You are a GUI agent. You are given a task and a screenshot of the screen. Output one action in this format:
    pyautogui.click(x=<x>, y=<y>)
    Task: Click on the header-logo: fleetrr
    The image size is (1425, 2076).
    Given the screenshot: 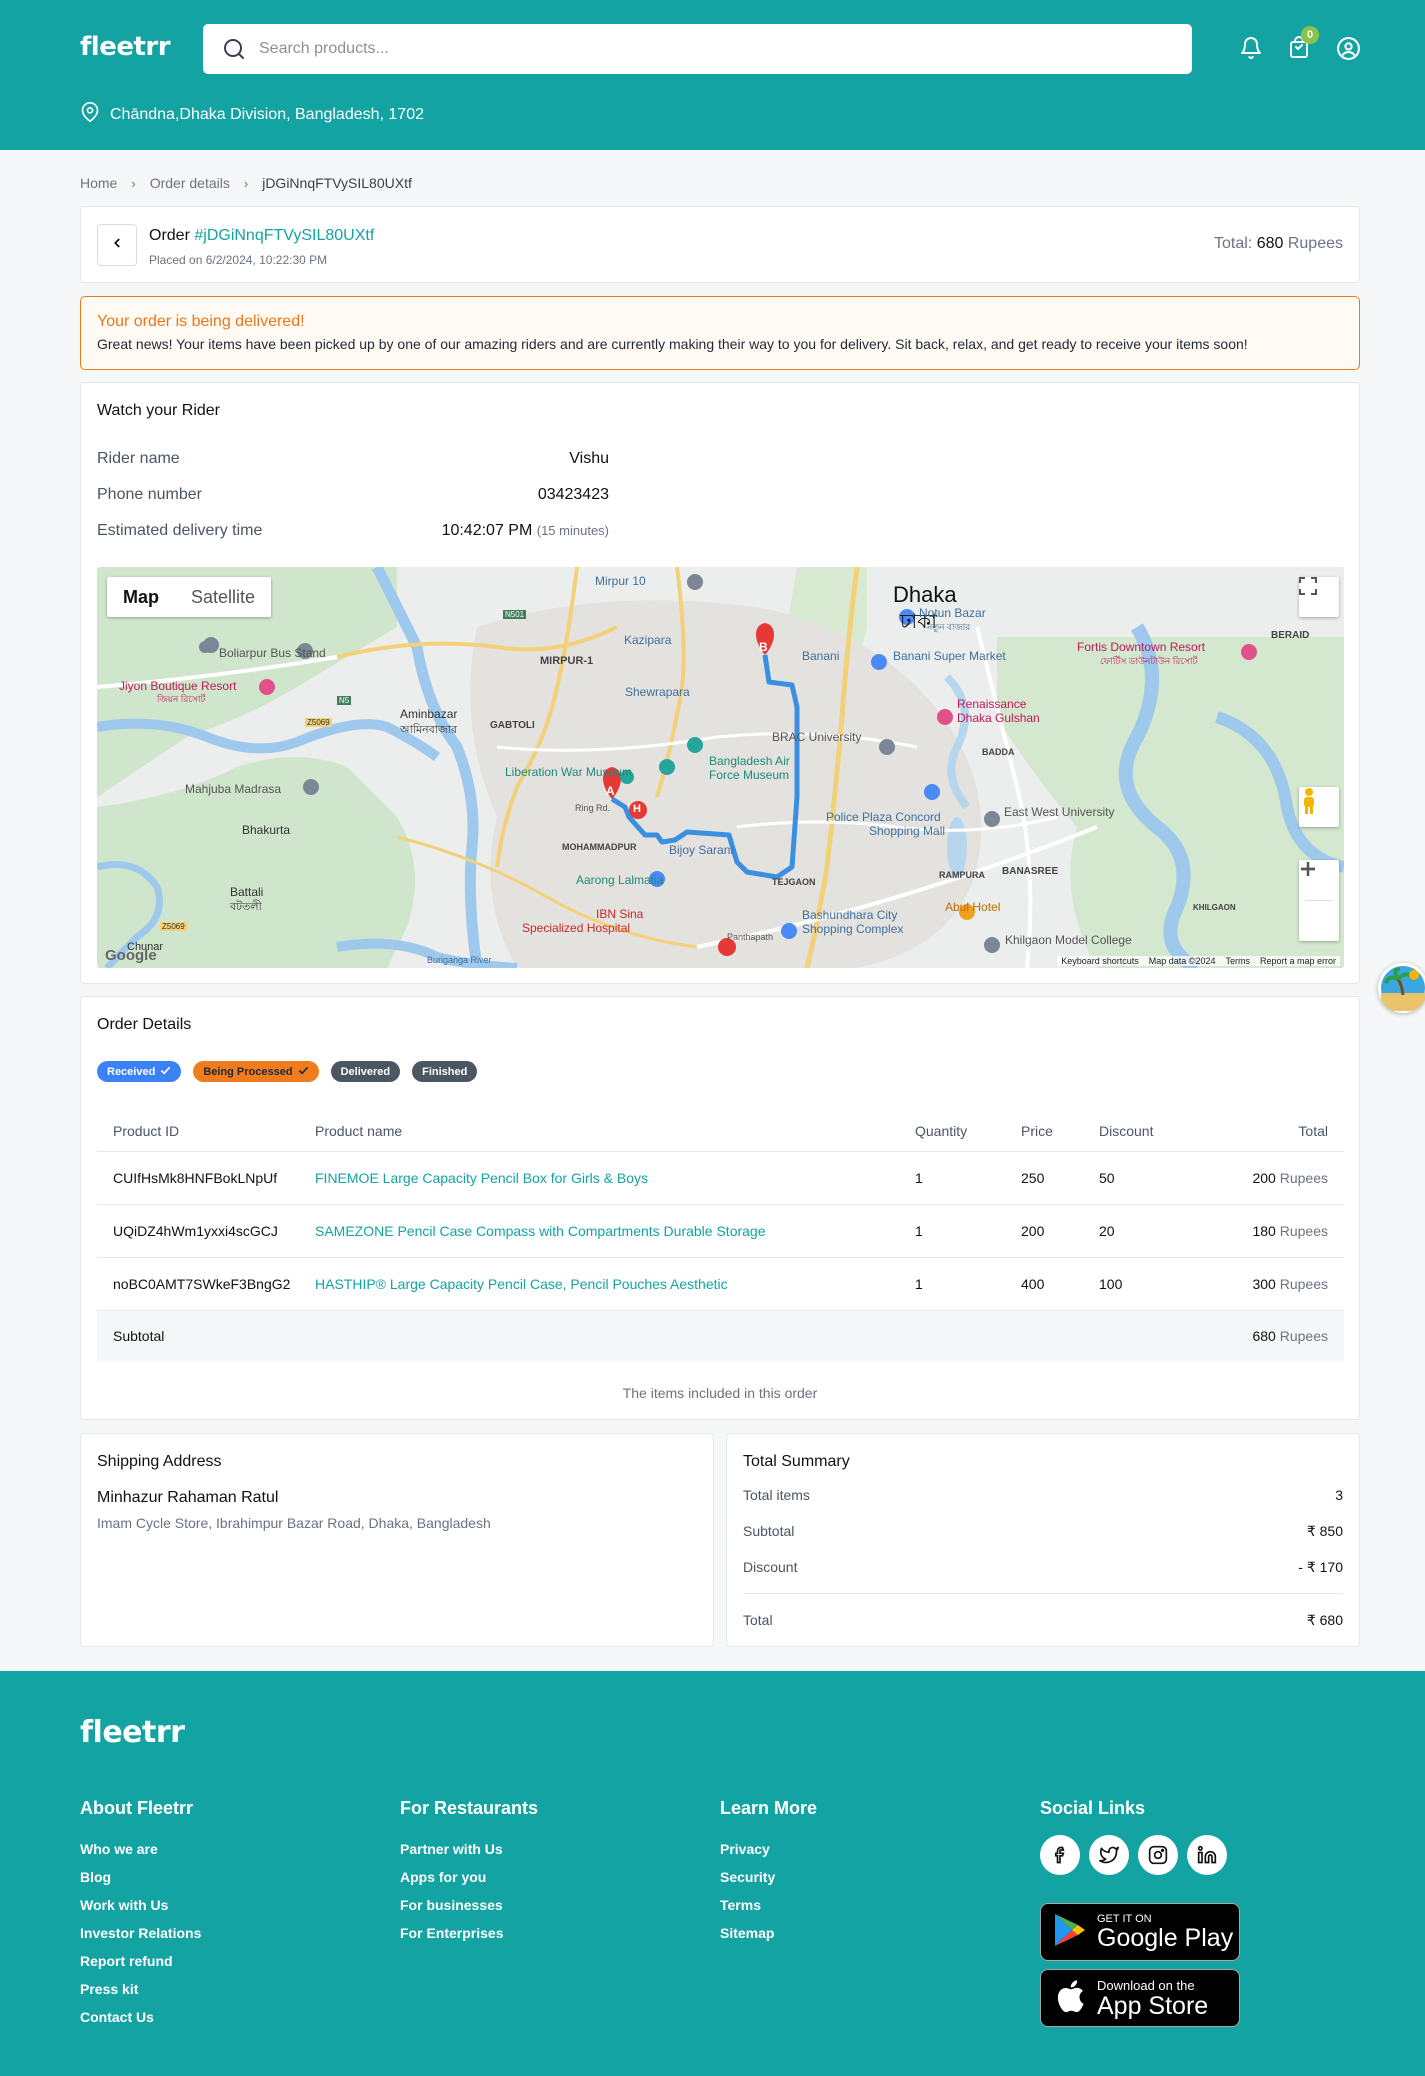 What is the action you would take?
    pyautogui.click(x=125, y=47)
    